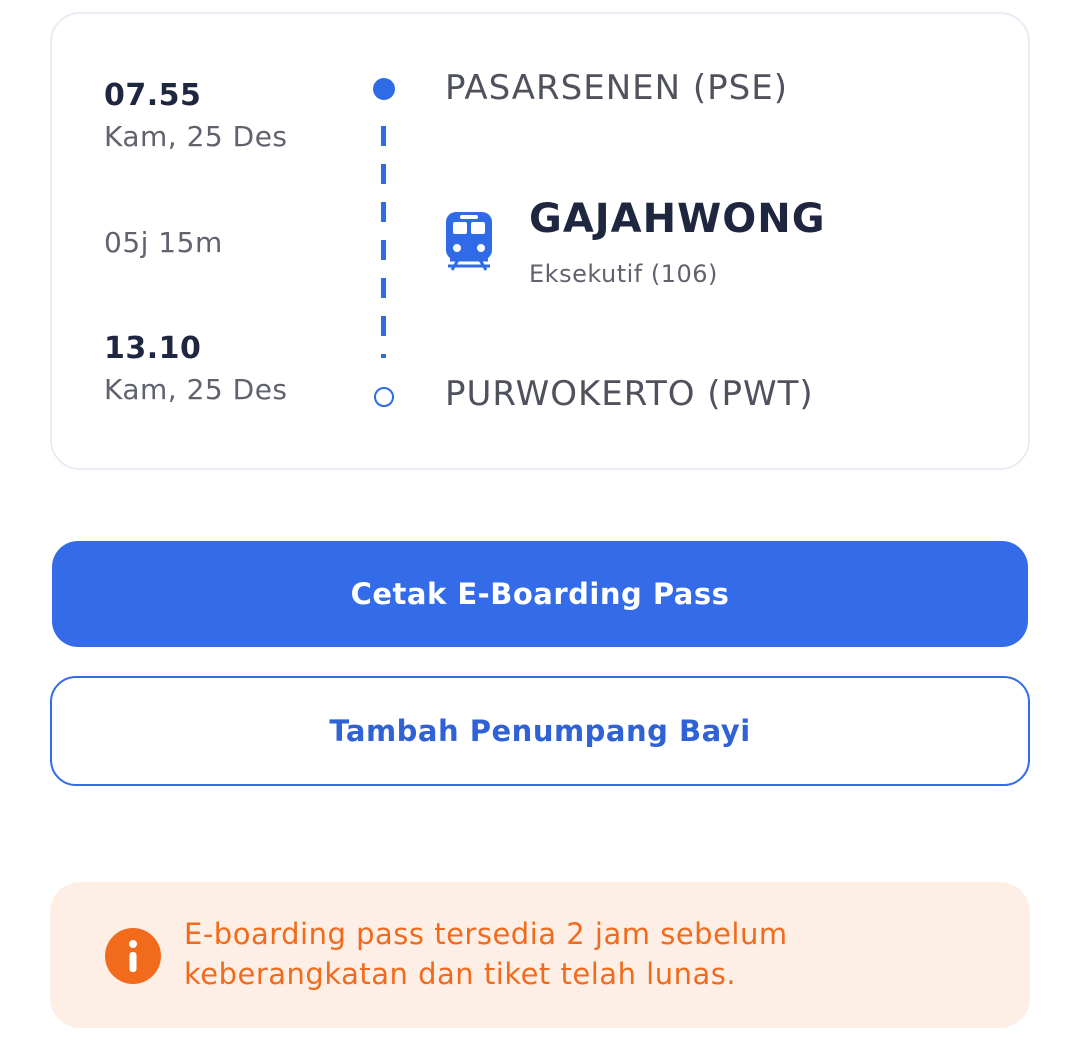 The height and width of the screenshot is (1050, 1067). Describe the element at coordinates (384, 397) in the screenshot. I see `destination-dot` at that location.